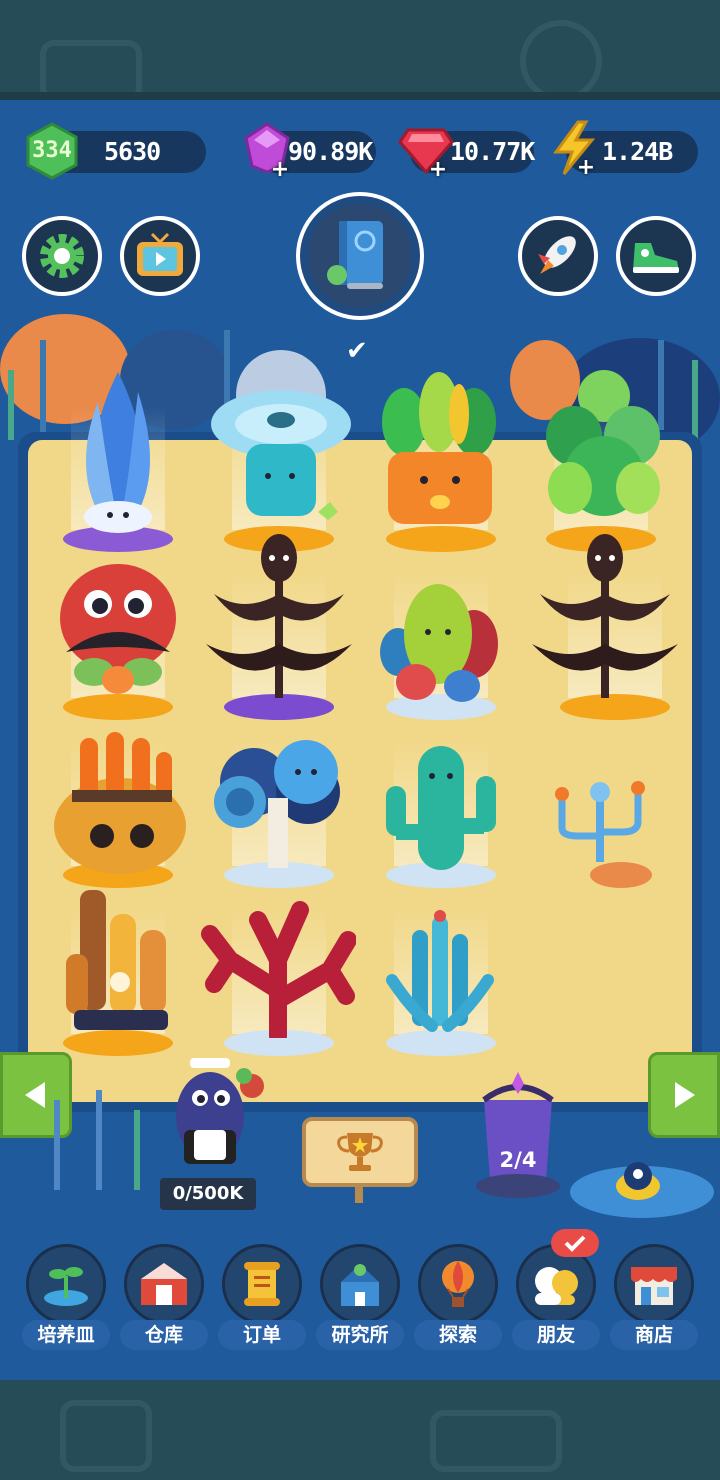  I want to click on nav-label: 订单, so click(262, 1335).